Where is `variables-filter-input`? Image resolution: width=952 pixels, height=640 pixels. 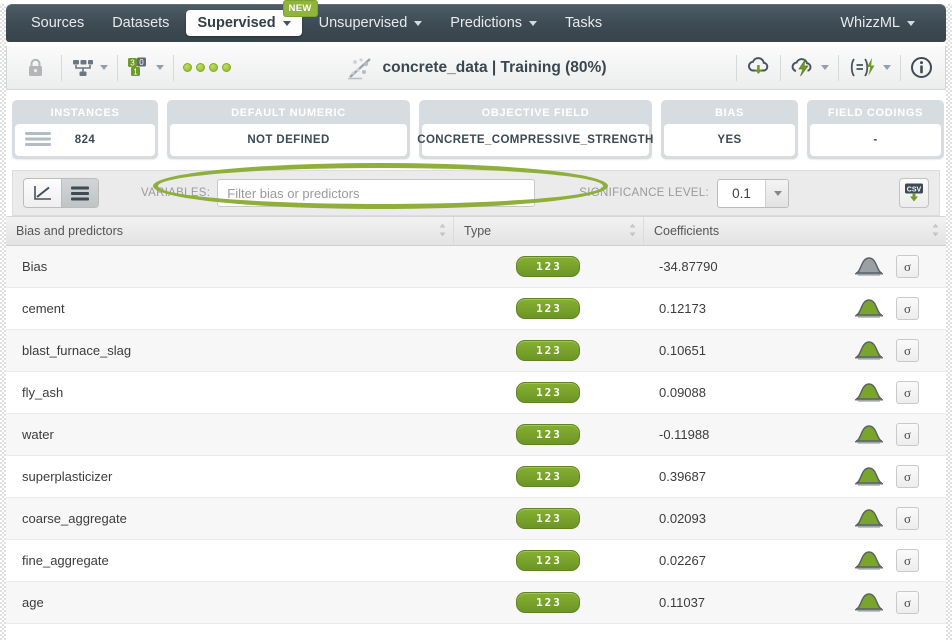
variables-filter-input is located at coordinates (376, 193).